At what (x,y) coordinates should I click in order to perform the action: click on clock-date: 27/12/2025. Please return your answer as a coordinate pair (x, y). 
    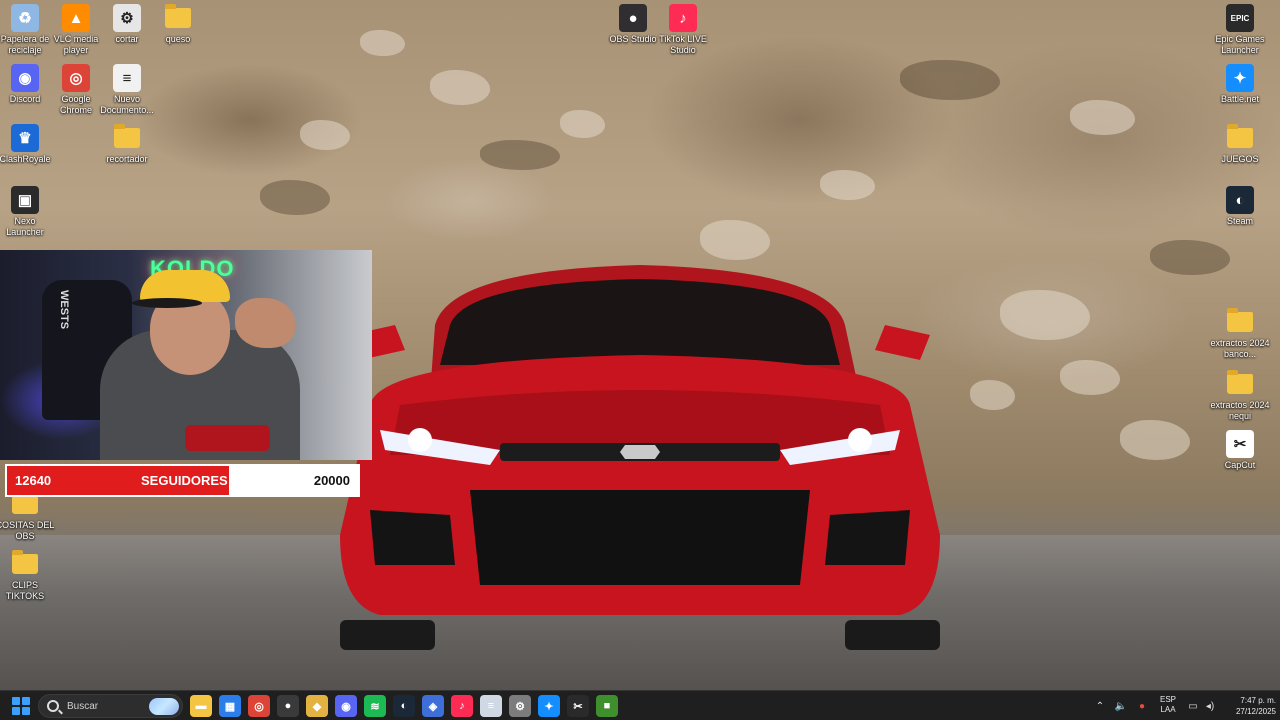
    Looking at the image, I should click on (1255, 711).